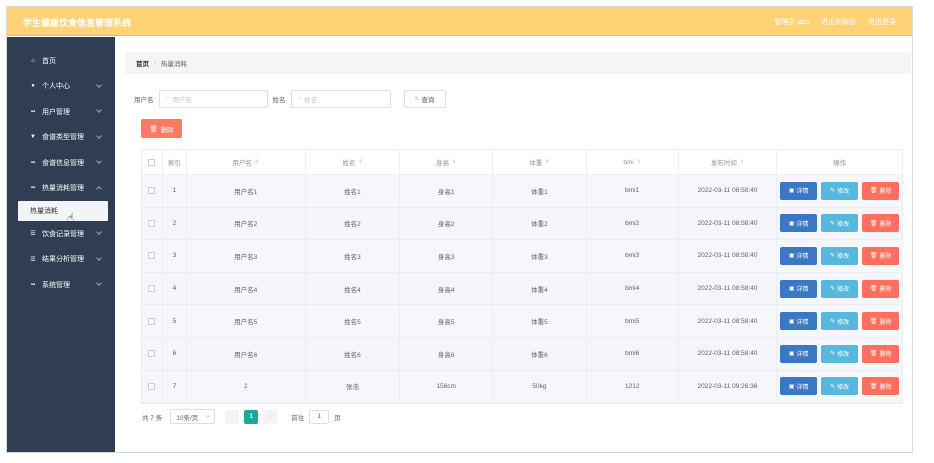 This screenshot has width=934, height=463. I want to click on cell-index: 7, so click(175, 386).